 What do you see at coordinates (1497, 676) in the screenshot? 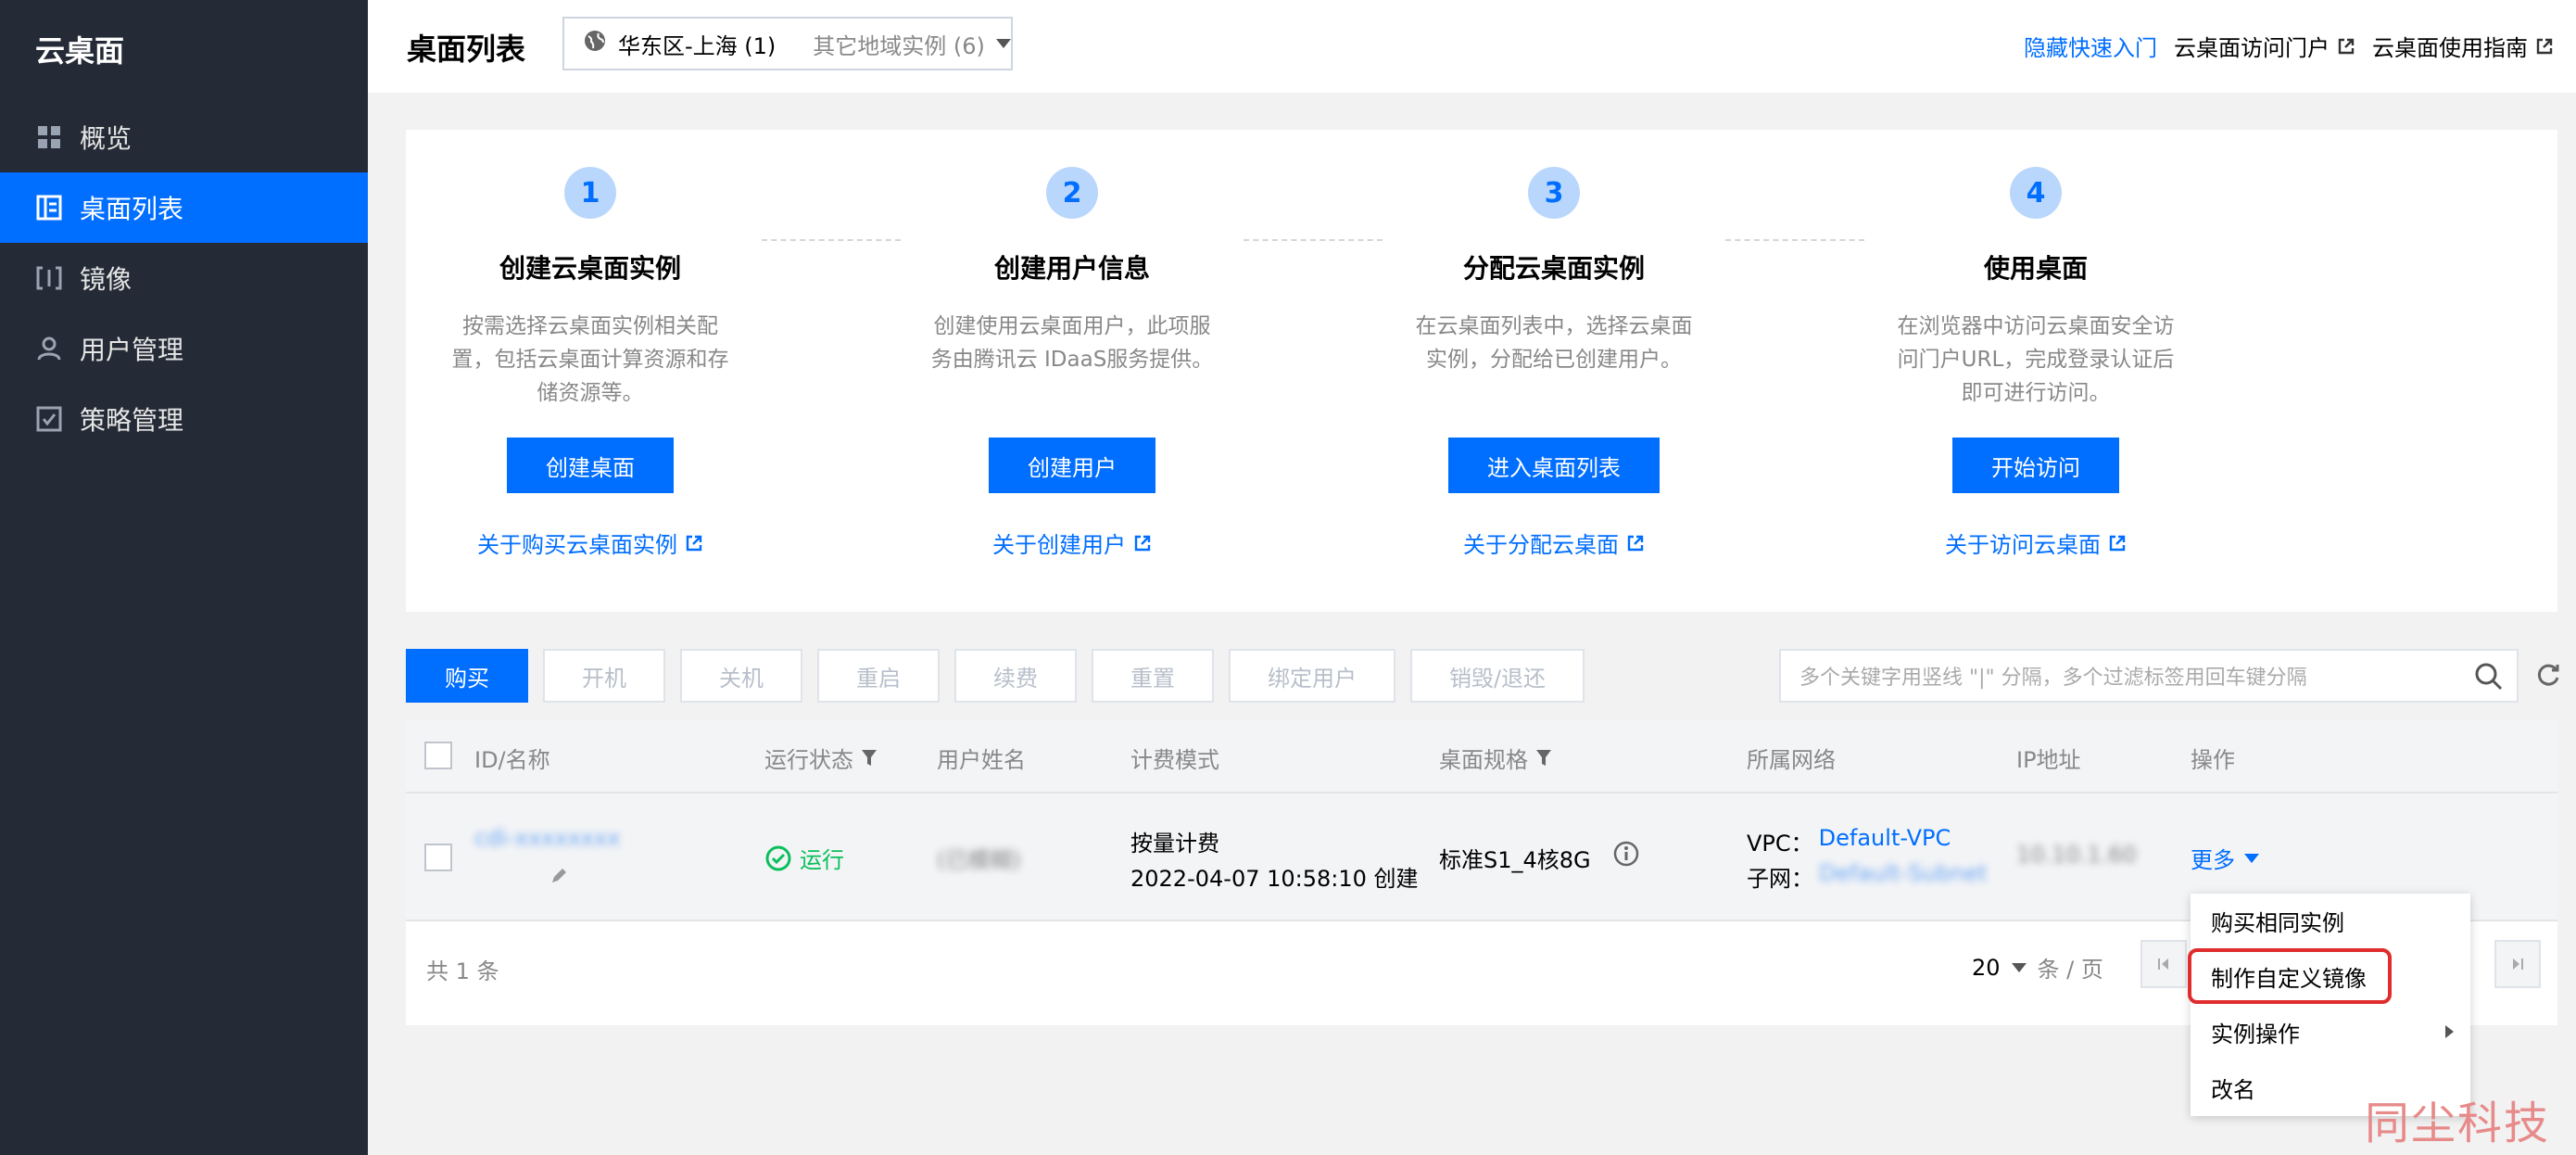
I see `destroy-button: 销毁/退还` at bounding box center [1497, 676].